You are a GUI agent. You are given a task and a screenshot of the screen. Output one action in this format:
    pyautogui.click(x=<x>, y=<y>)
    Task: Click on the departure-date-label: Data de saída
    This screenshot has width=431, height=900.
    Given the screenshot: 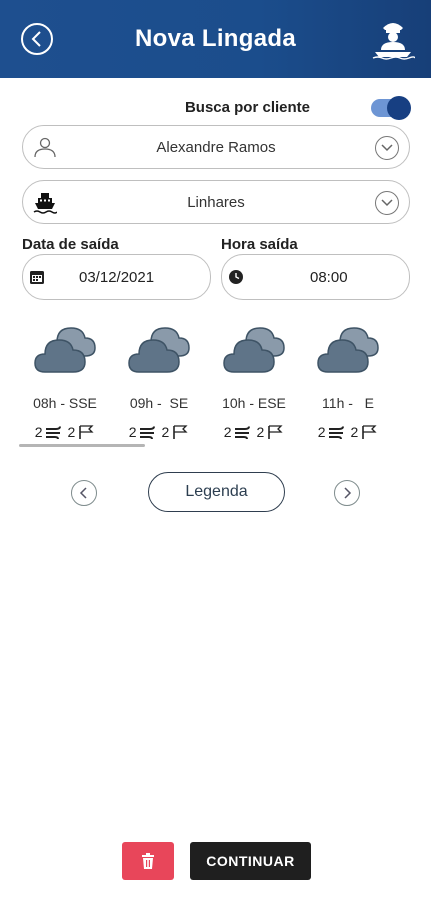 What is the action you would take?
    pyautogui.click(x=70, y=244)
    